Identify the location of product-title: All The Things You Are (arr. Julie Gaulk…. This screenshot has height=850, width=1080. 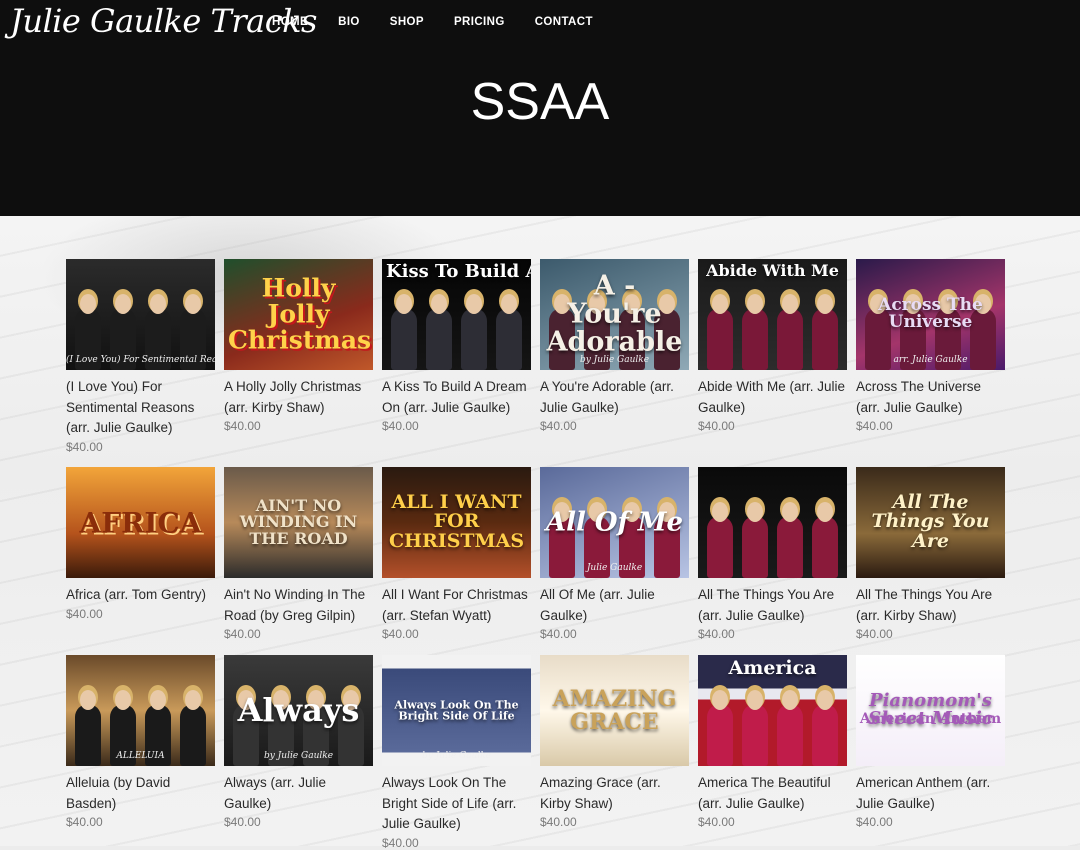
(772, 605).